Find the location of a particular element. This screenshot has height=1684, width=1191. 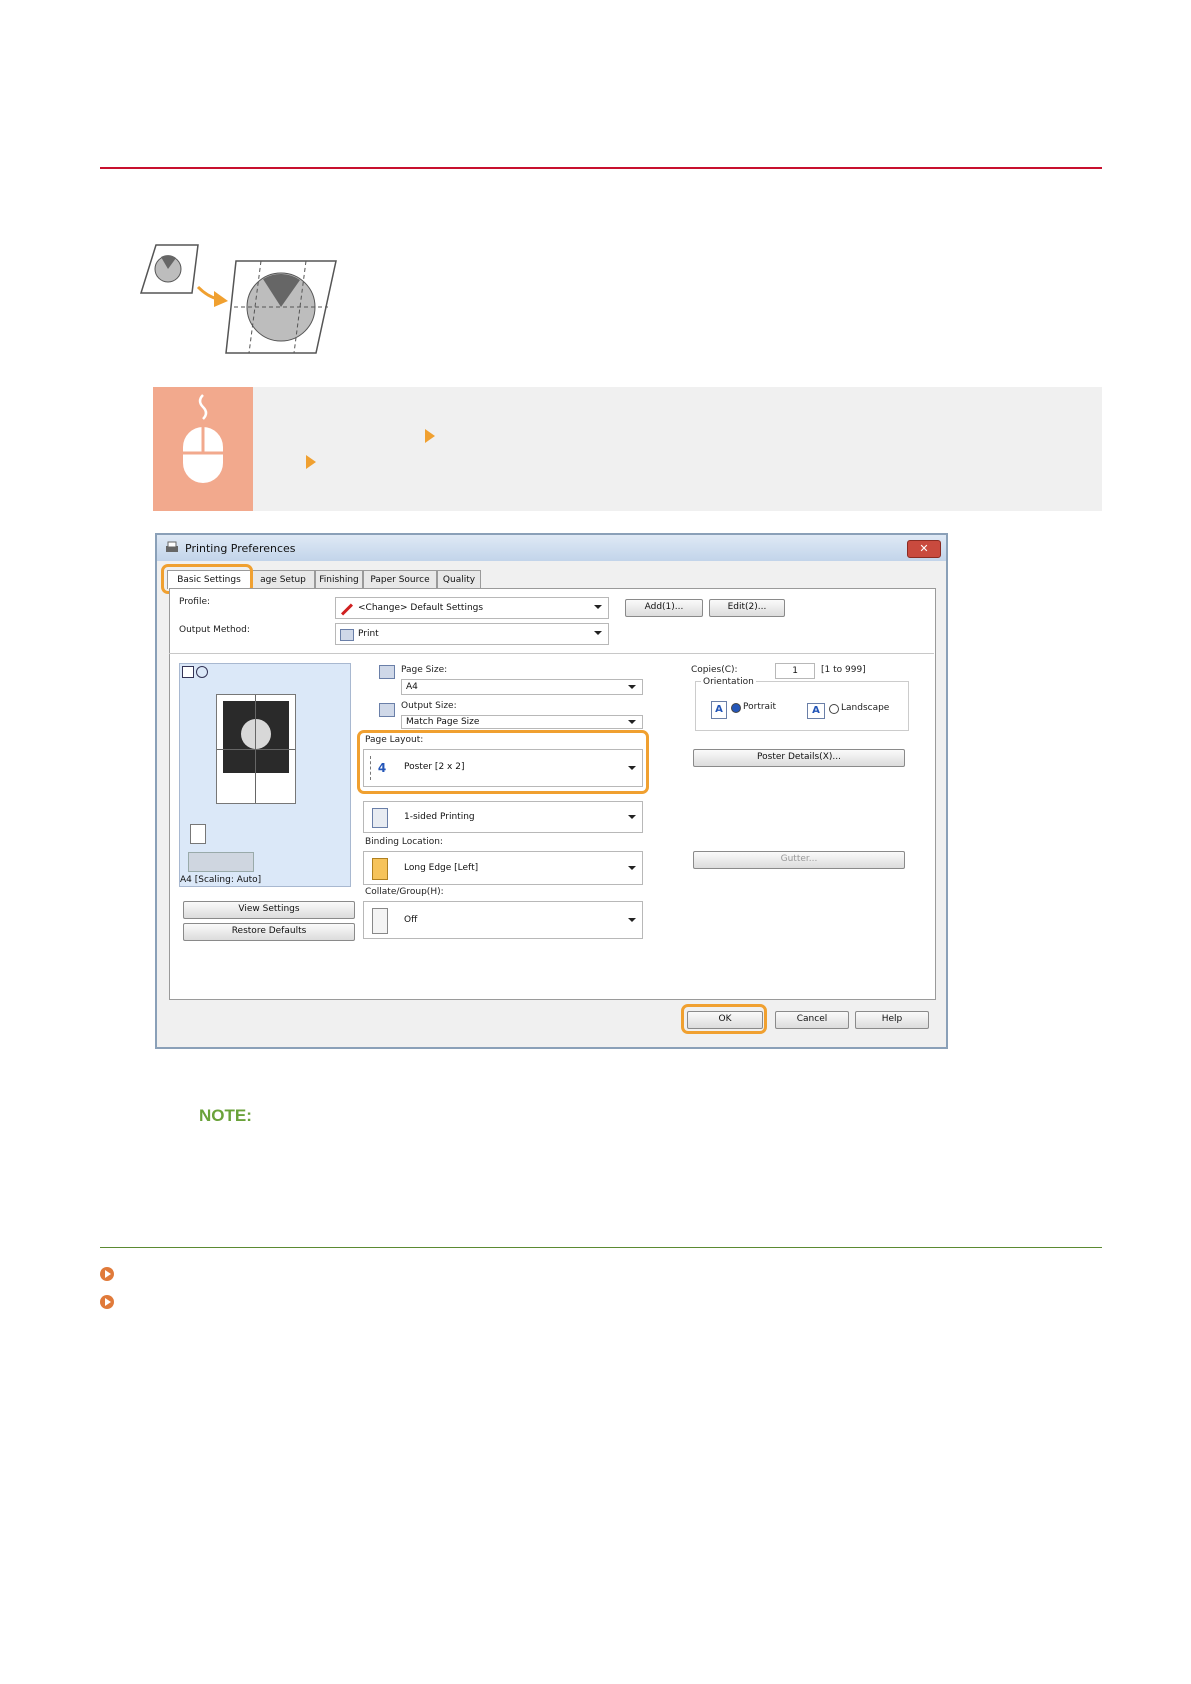

restore-defaults-button: Restore Defaults is located at coordinates (269, 932).